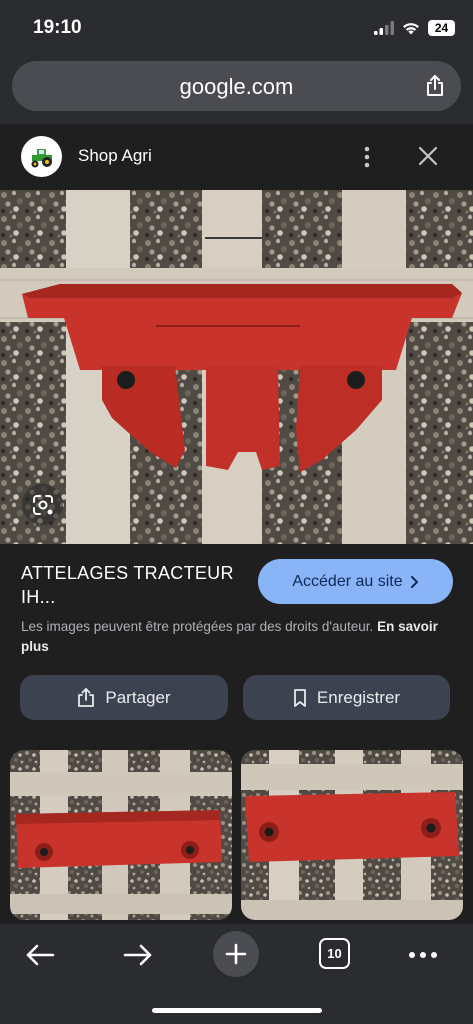  I want to click on home-indicator, so click(237, 1010).